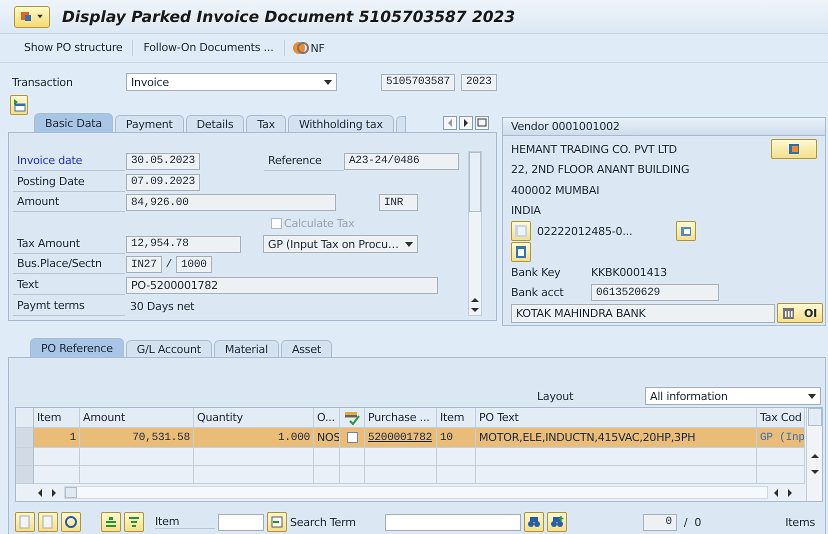 This screenshot has height=534, width=828. What do you see at coordinates (800, 313) in the screenshot?
I see `open-items-button: OI` at bounding box center [800, 313].